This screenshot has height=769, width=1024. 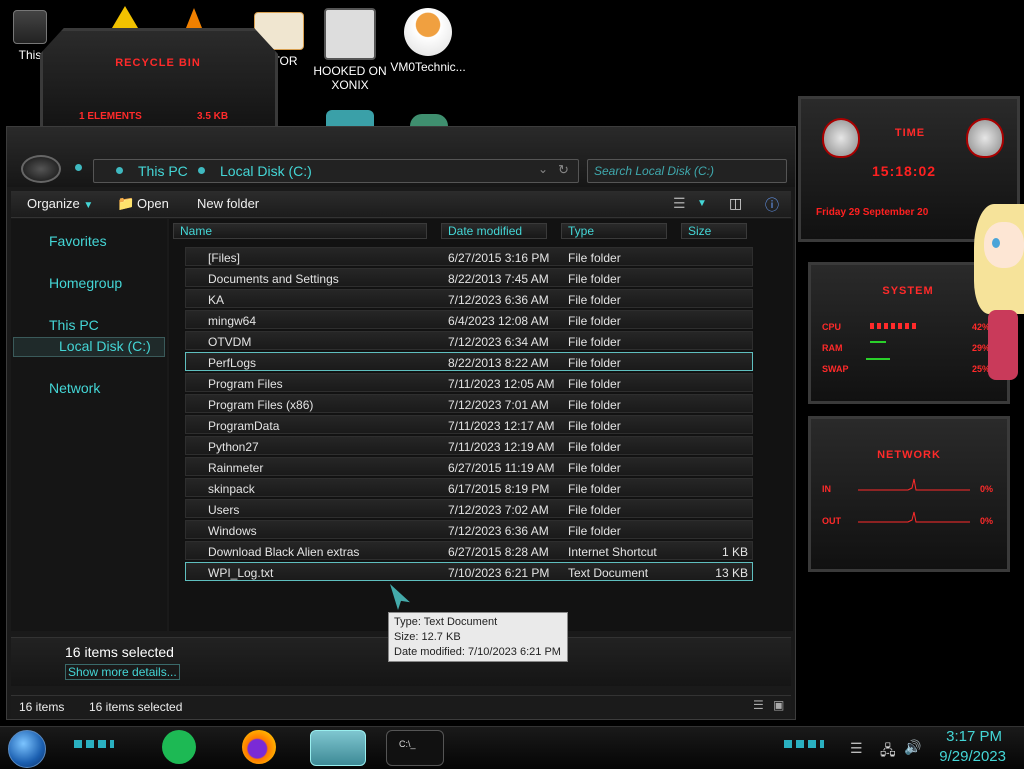 I want to click on table-row: Rainmeter 6/27/2015 11:19 AM File folder, so click(x=469, y=466).